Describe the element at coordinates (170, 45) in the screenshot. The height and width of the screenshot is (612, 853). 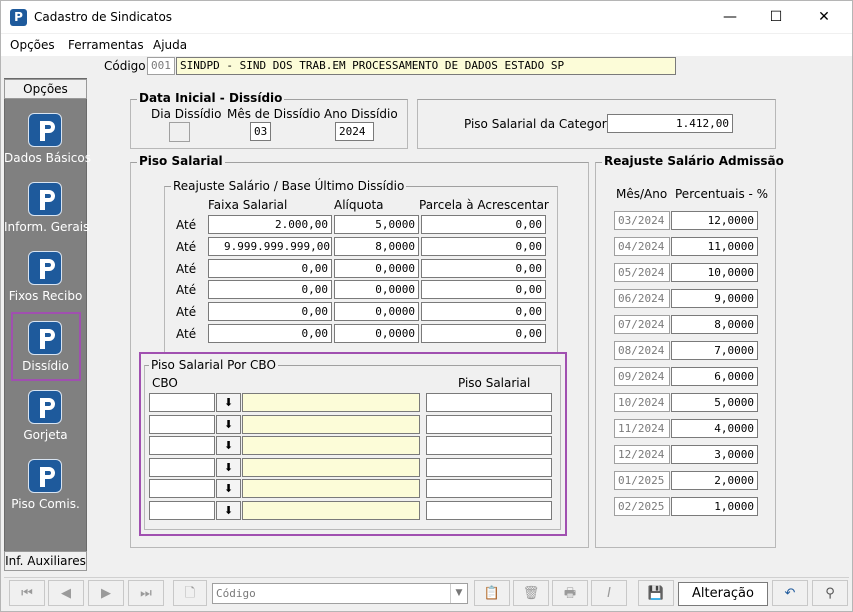
I see `menu-ajuda: Ajuda` at that location.